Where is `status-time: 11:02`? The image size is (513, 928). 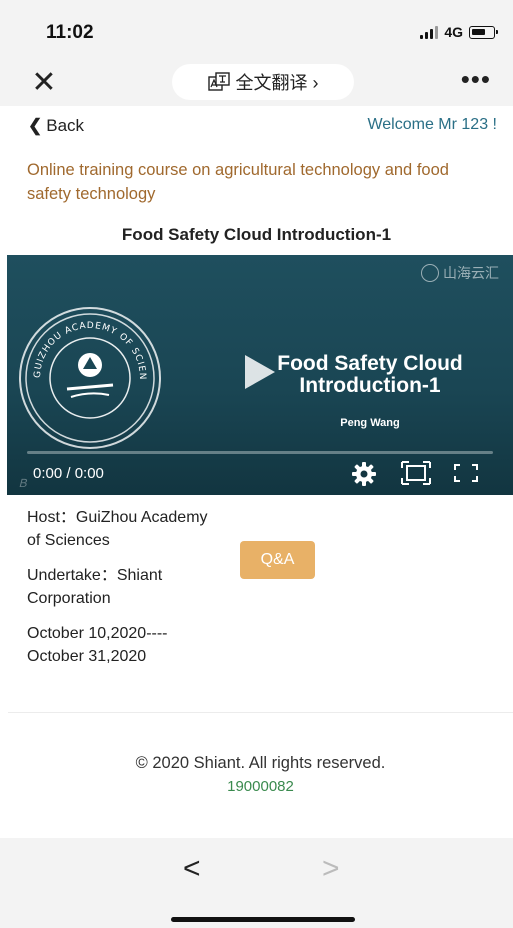 status-time: 11:02 is located at coordinates (70, 32).